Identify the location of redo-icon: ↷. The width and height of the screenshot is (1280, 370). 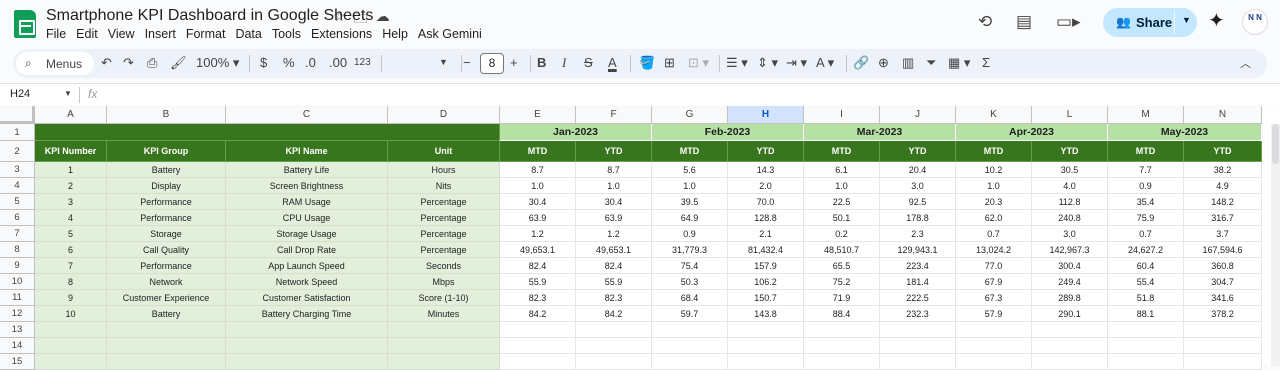
(128, 63).